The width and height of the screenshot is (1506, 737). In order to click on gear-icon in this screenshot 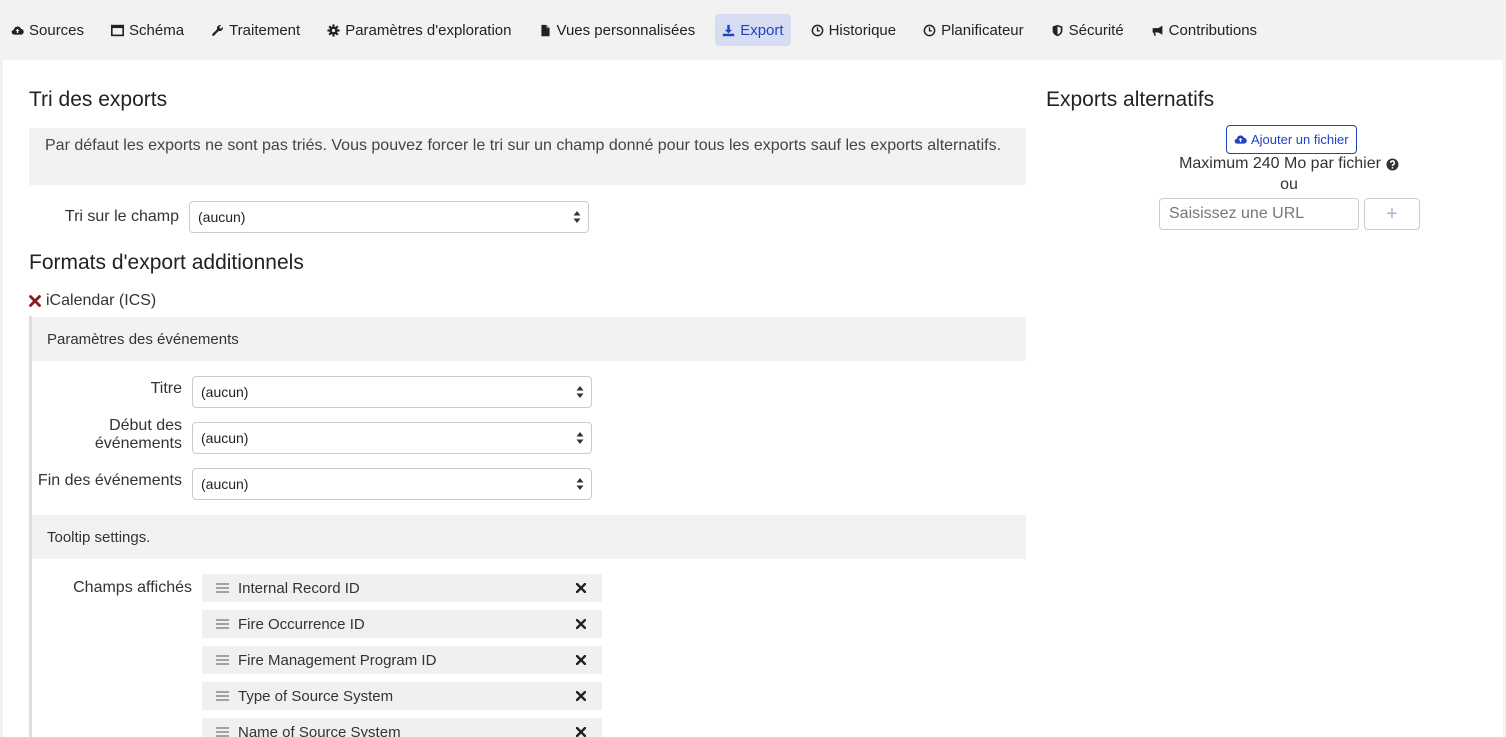, I will do `click(333, 30)`.